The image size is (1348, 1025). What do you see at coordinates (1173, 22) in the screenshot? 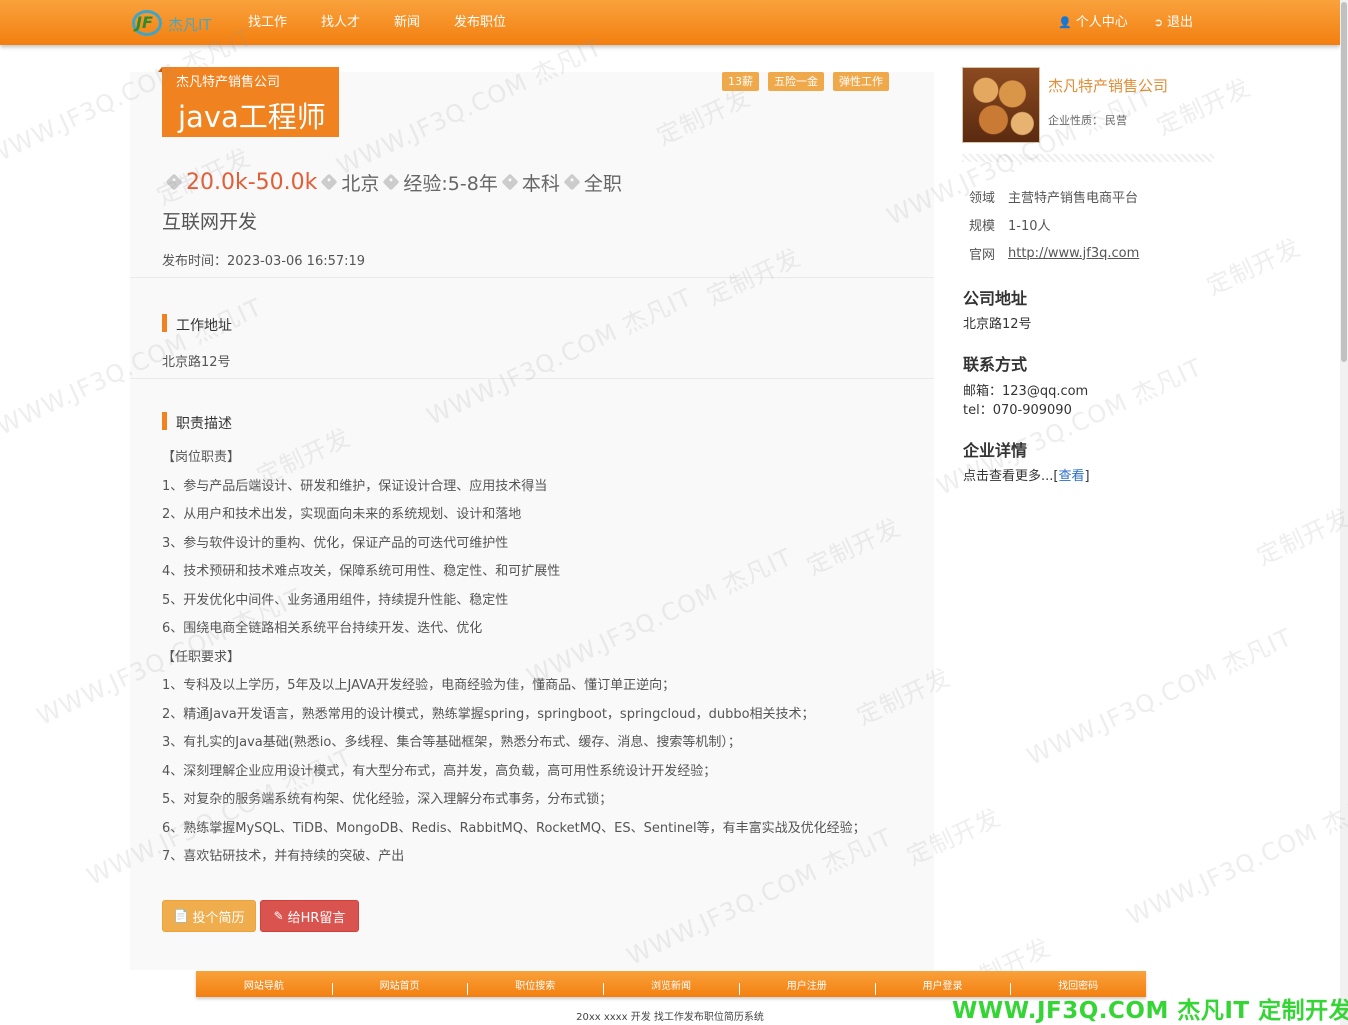
I see `logout-link: ➲ 退出` at bounding box center [1173, 22].